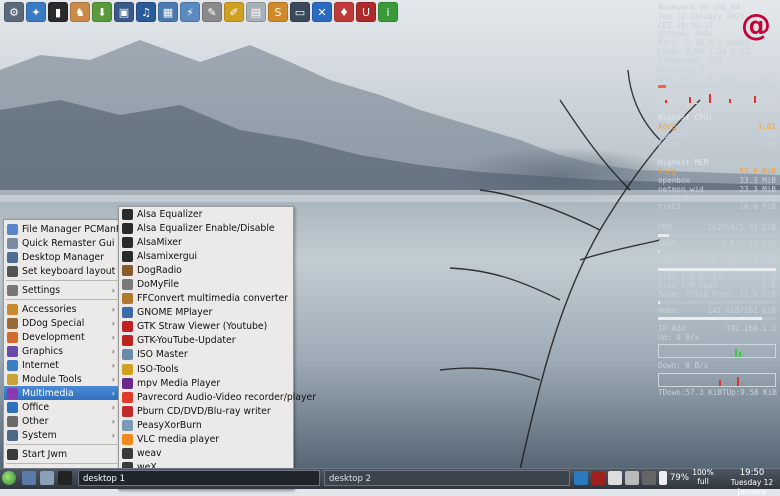 This screenshot has height=496, width=780. I want to click on clock-date: Tuesday 12 January, so click(752, 487).